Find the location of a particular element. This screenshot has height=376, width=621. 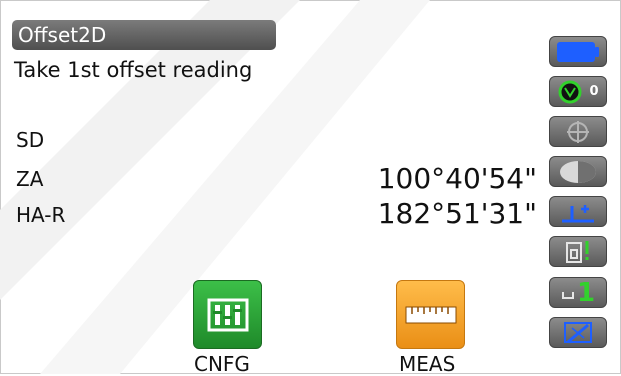

face-icon is located at coordinates (578, 171).